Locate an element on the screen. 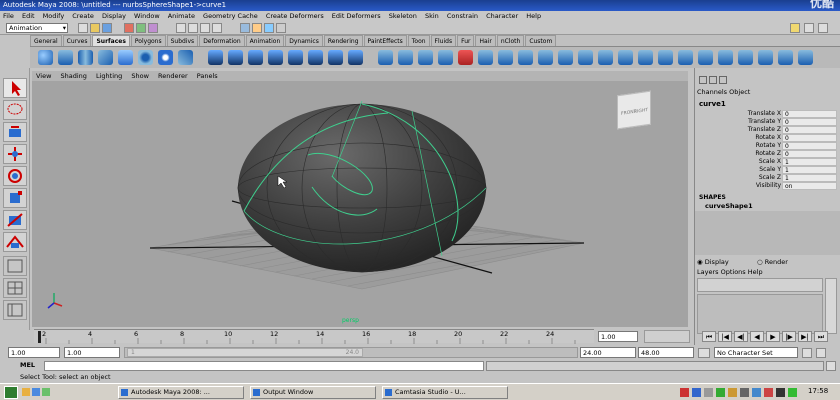  select-tool-icon is located at coordinates (15, 88).